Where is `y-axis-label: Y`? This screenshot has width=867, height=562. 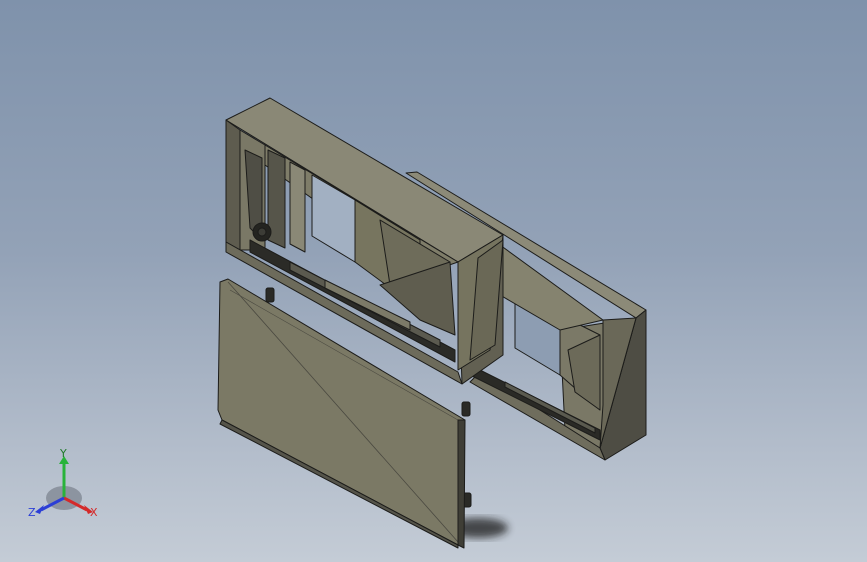 y-axis-label: Y is located at coordinates (63, 454).